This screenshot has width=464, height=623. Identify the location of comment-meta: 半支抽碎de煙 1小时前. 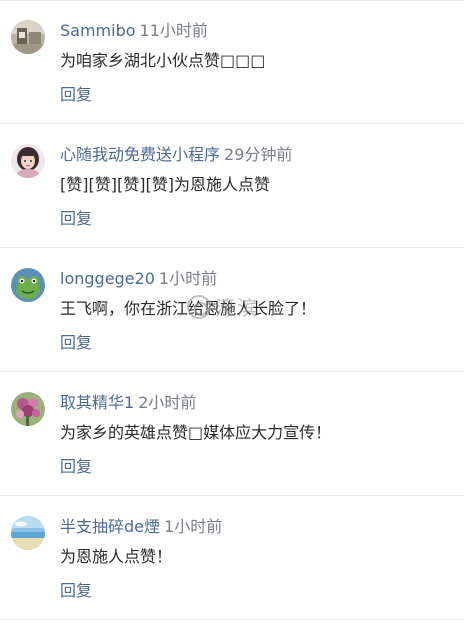
(141, 527).